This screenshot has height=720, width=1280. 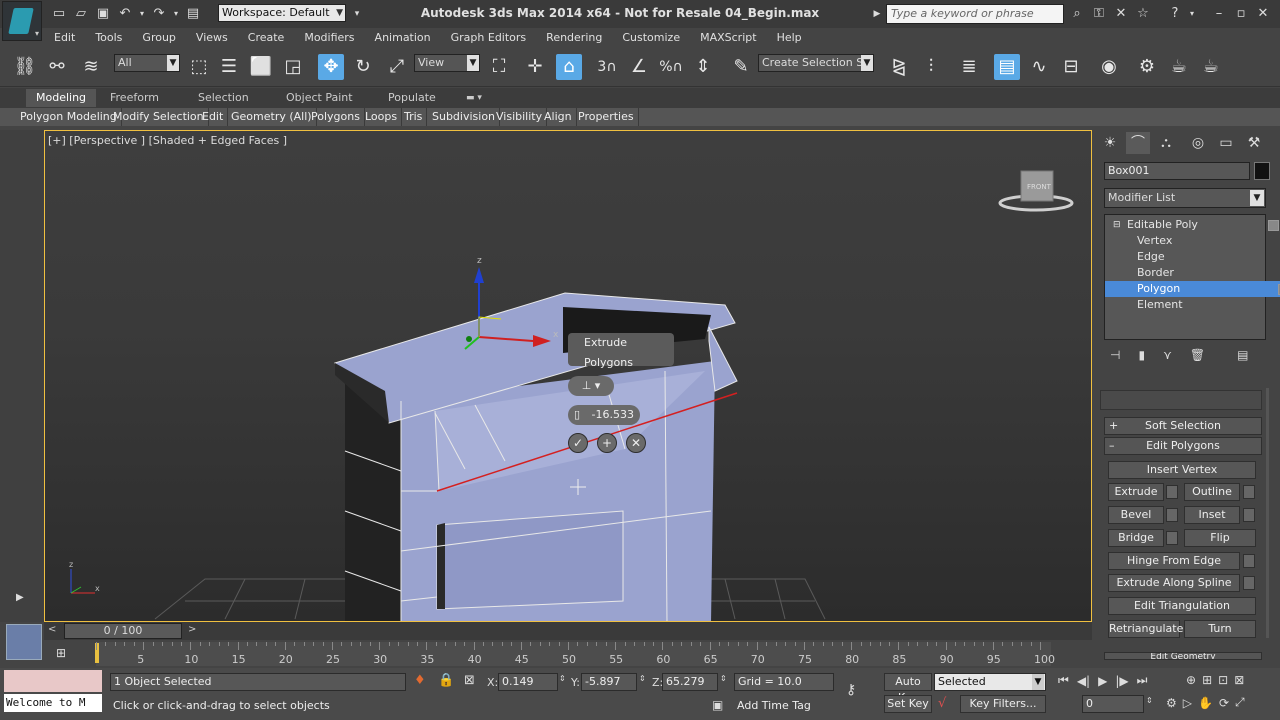 I want to click on menu-edit: Edit, so click(x=64, y=38).